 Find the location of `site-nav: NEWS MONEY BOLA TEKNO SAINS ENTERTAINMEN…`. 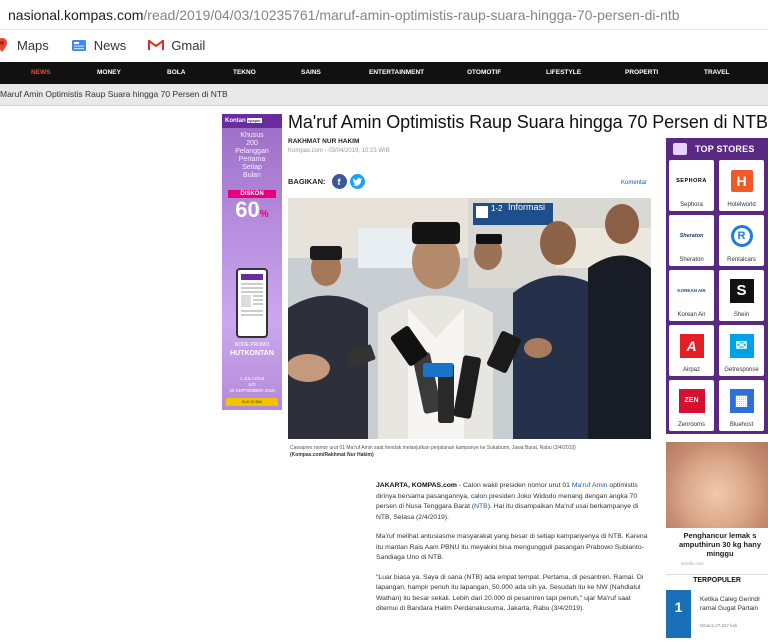

site-nav: NEWS MONEY BOLA TEKNO SAINS ENTERTAINMEN… is located at coordinates (384, 73).